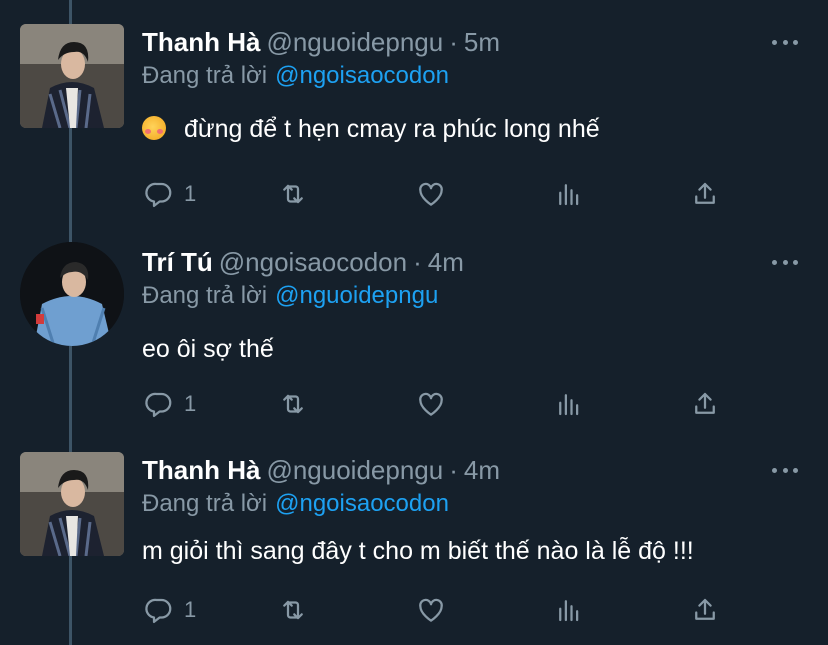  I want to click on reply-context: Đang trả lời @nguoidepngu, so click(290, 296).